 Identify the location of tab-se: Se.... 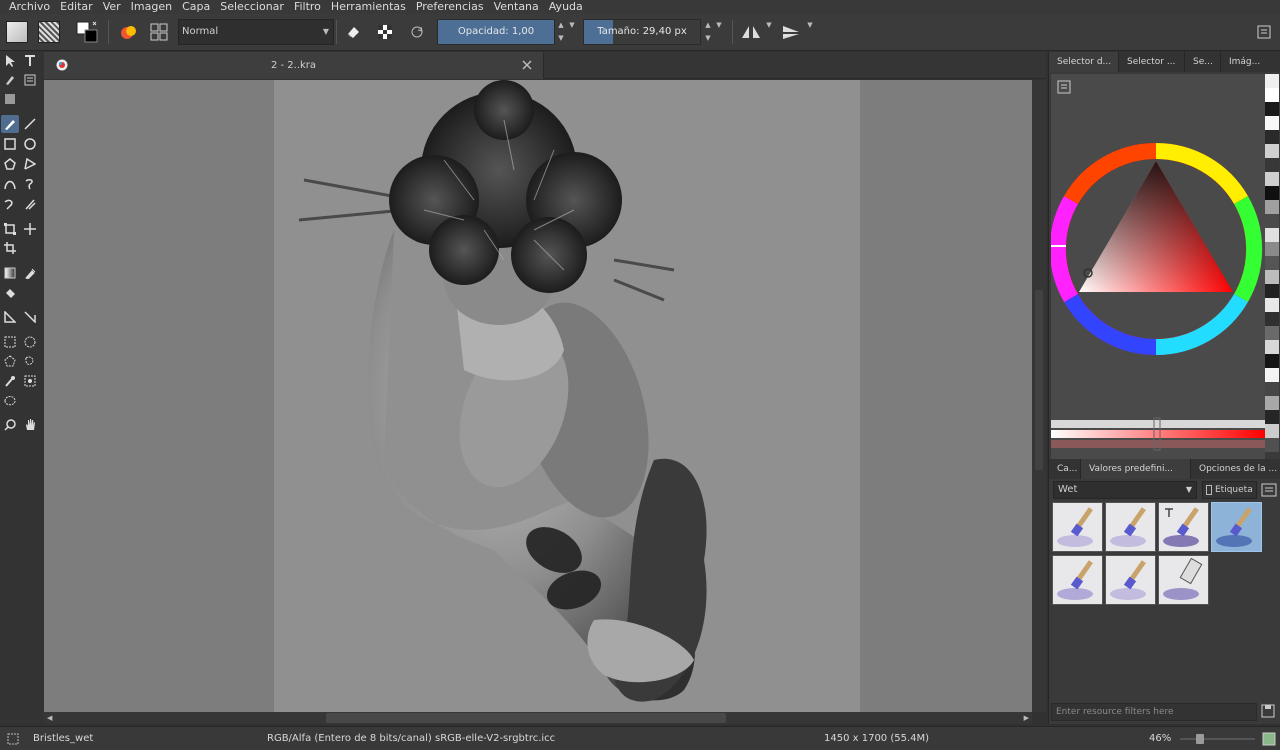
(1203, 62).